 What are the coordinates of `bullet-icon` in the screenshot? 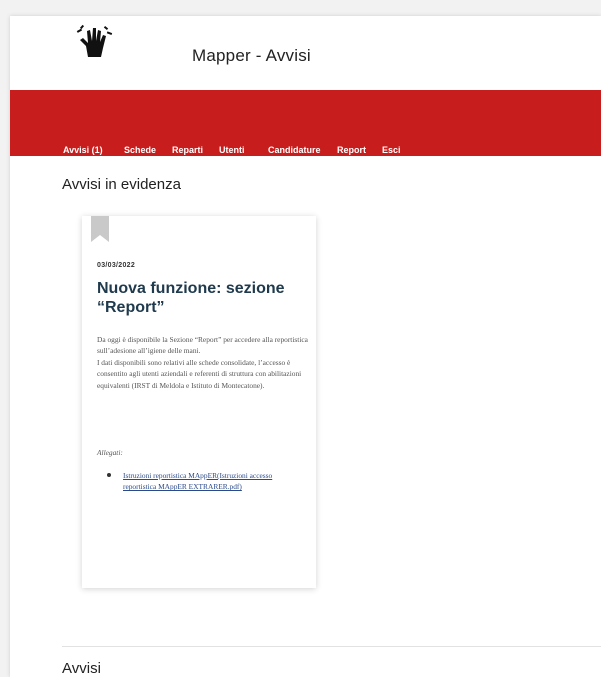 It's located at (109, 475).